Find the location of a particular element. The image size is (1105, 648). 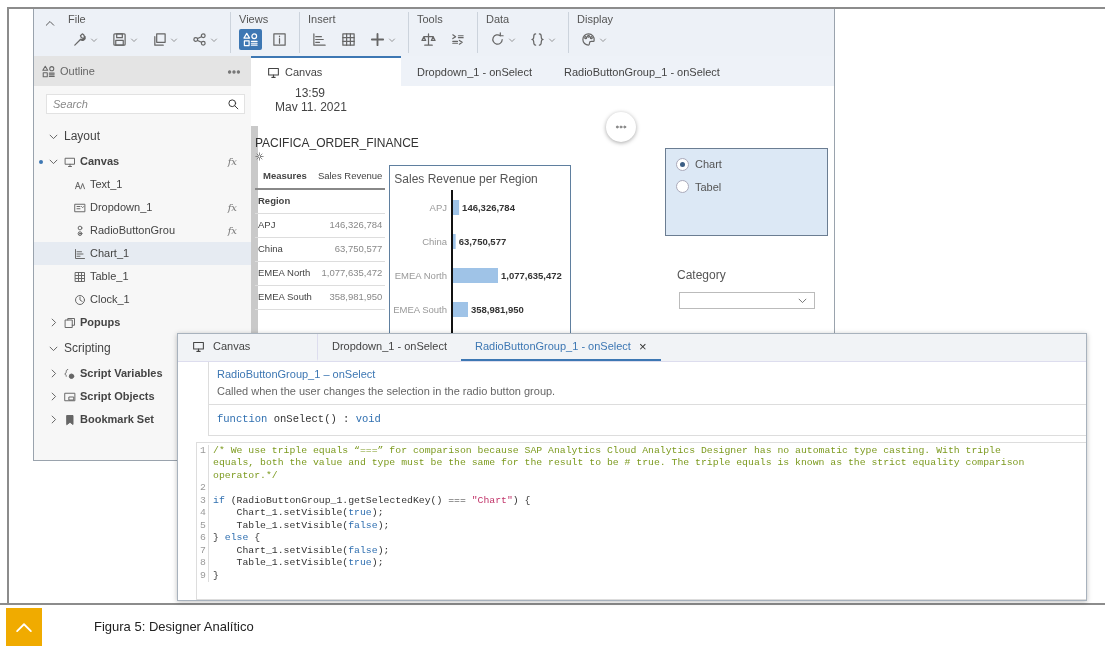

code-line: } else { is located at coordinates (237, 538).